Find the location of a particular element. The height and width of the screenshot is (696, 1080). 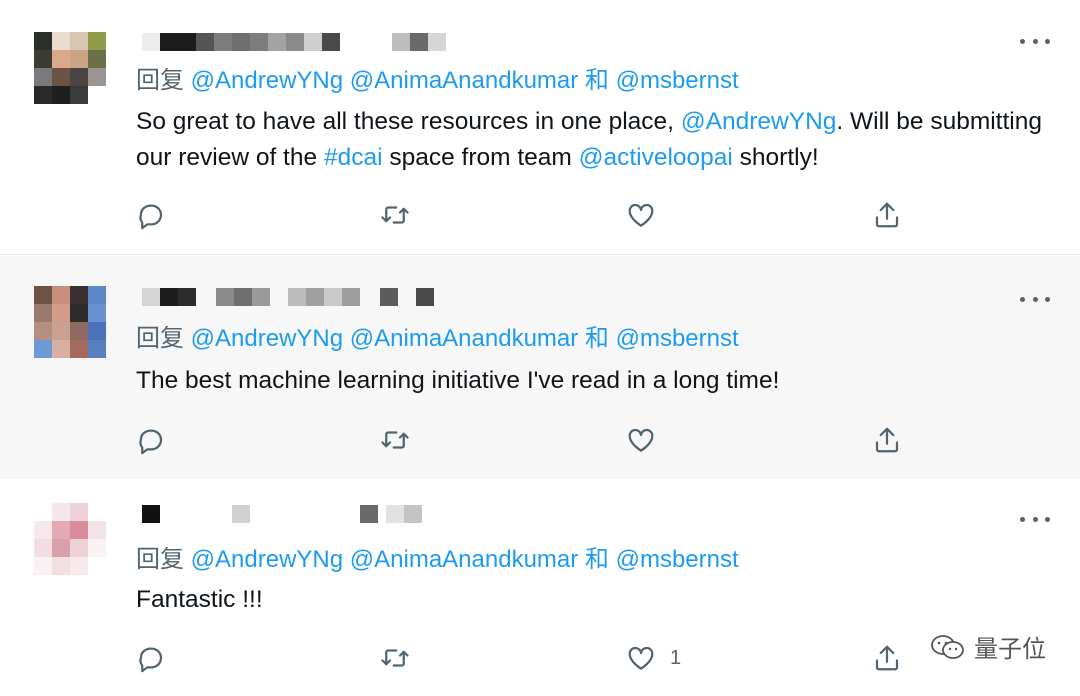

like-count: 1 is located at coordinates (676, 657).